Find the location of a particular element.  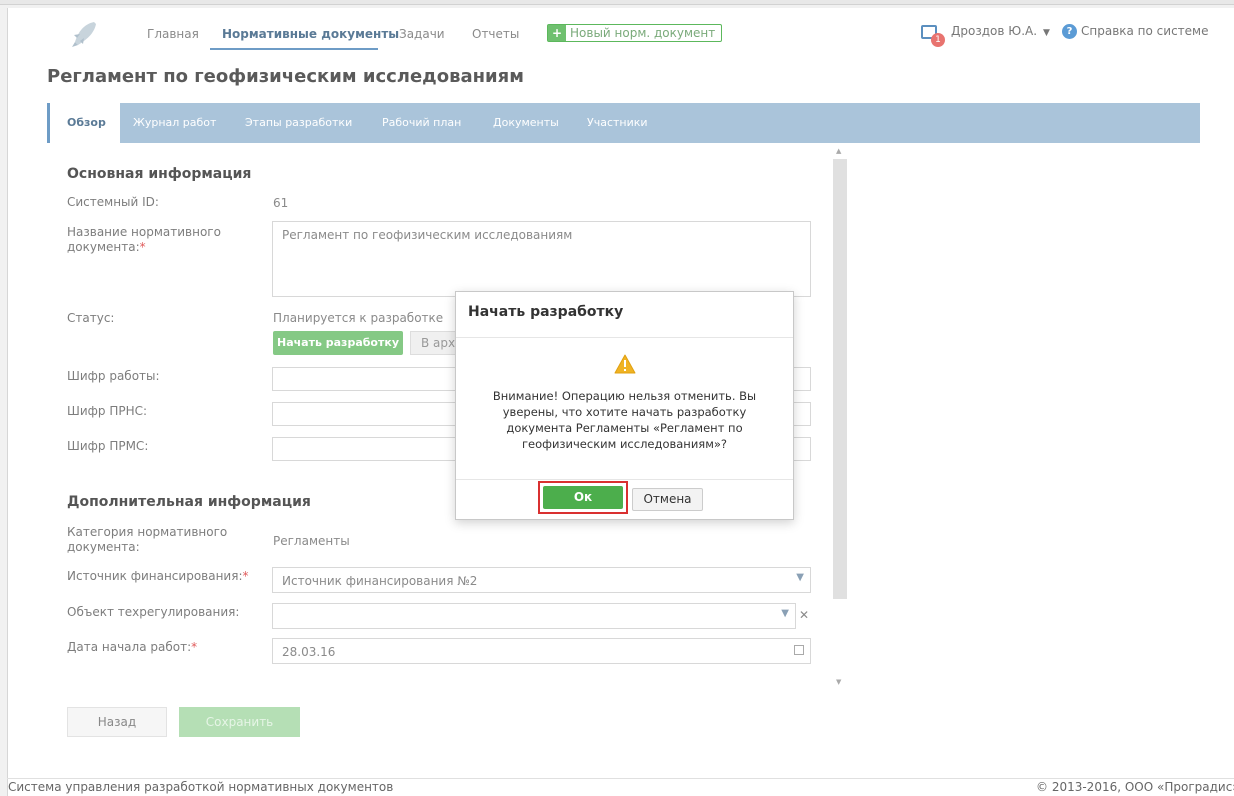

archive-button: В архив is located at coordinates (433, 343).